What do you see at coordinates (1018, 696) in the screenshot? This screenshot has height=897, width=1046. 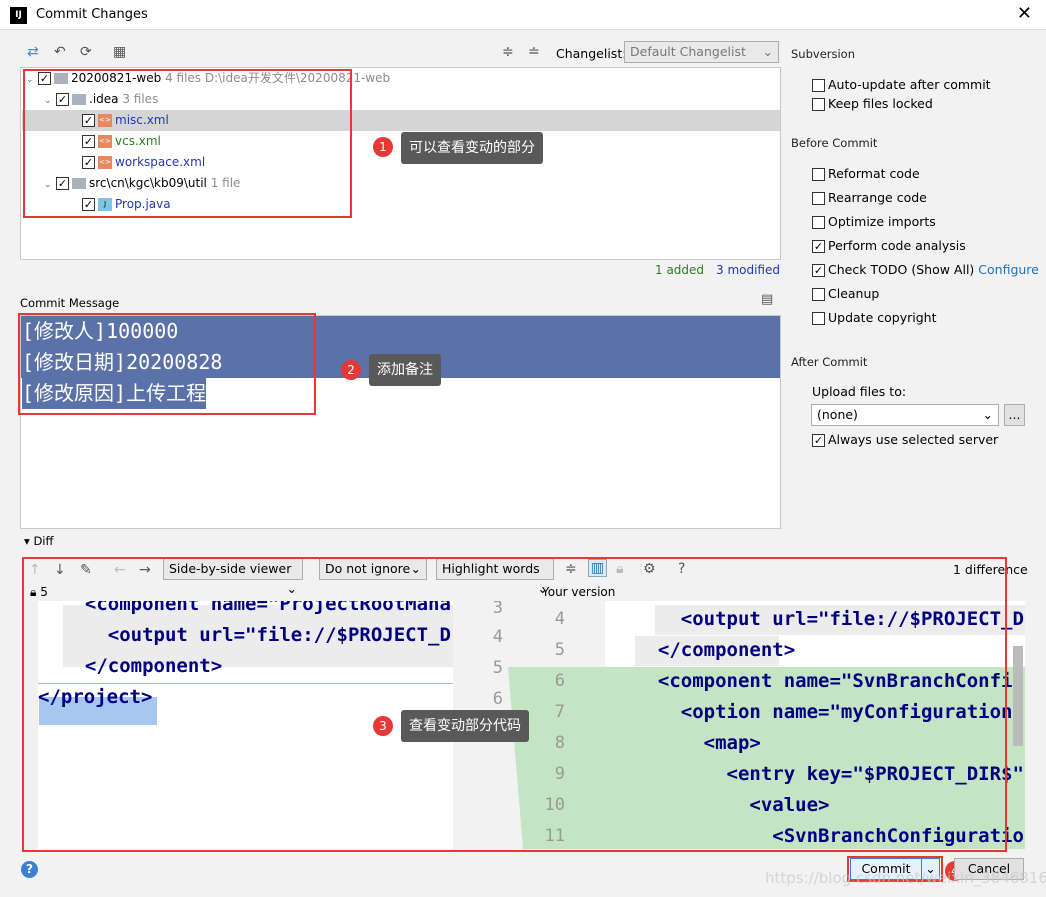 I see `scrollbar` at bounding box center [1018, 696].